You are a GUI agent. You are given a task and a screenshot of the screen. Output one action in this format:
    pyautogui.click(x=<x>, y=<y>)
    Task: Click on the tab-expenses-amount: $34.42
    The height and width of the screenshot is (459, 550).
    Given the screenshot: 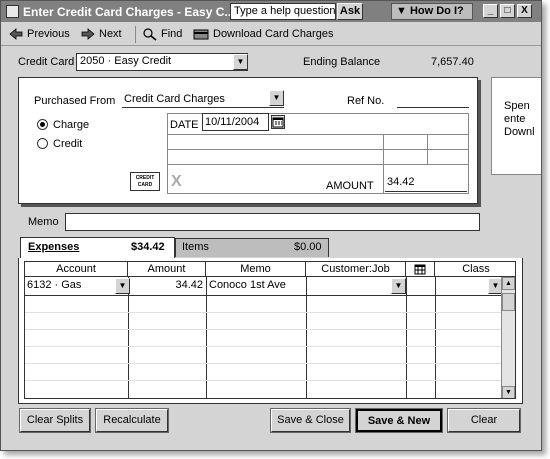 What is the action you would take?
    pyautogui.click(x=148, y=247)
    